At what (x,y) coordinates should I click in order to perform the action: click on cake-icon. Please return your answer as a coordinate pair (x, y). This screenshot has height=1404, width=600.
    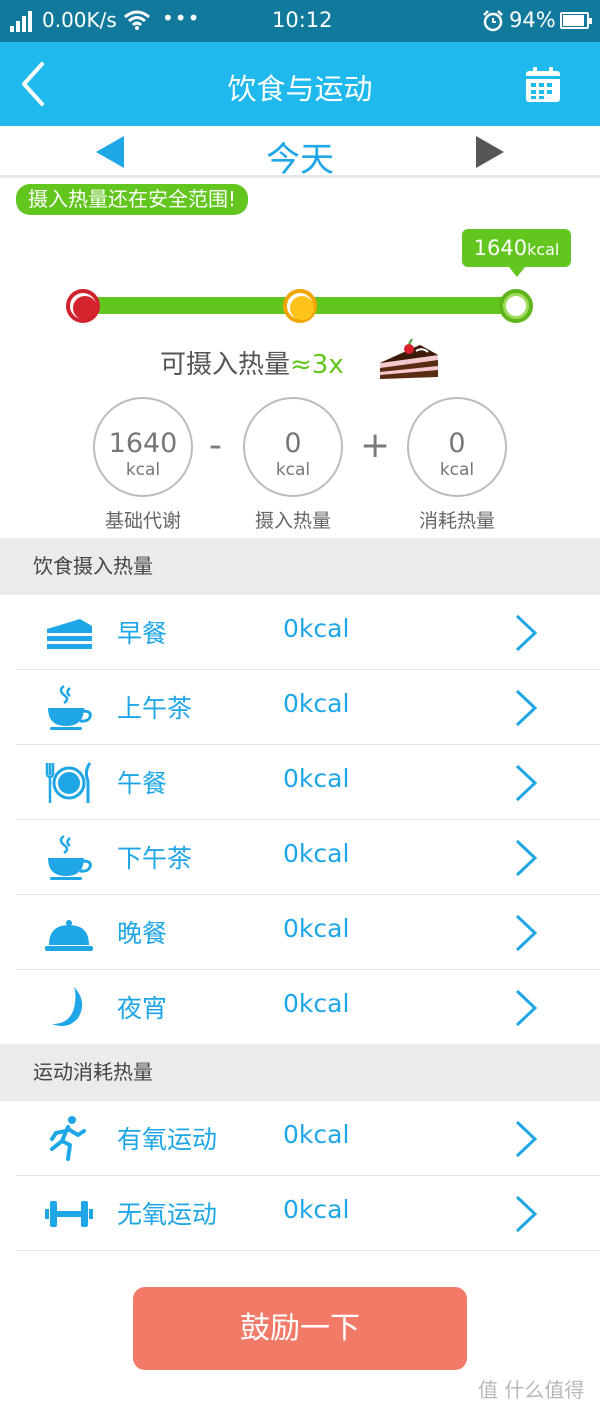
    Looking at the image, I should click on (69, 634).